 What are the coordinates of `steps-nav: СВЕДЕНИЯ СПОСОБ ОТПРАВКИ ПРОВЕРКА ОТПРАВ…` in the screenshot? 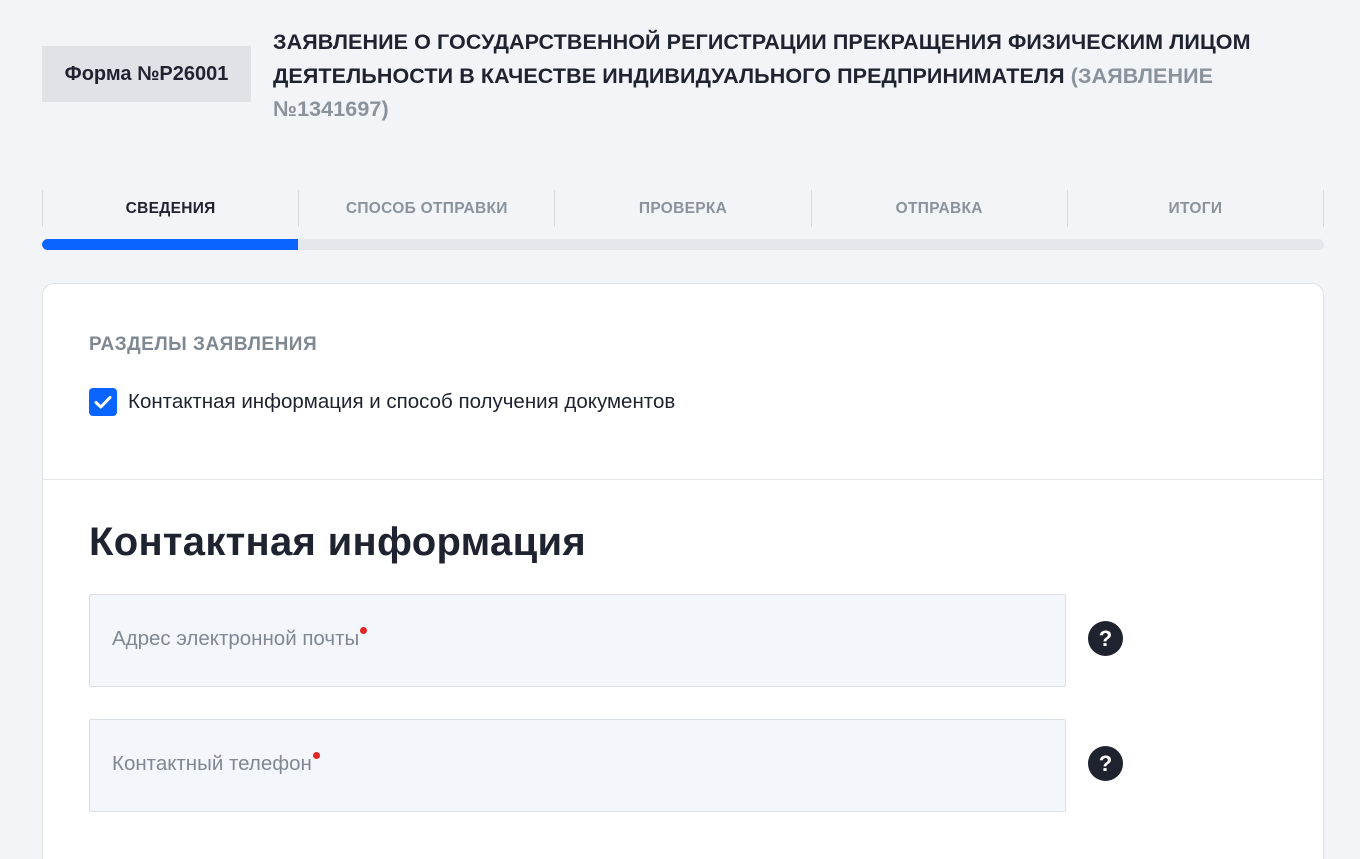 It's located at (683, 208).